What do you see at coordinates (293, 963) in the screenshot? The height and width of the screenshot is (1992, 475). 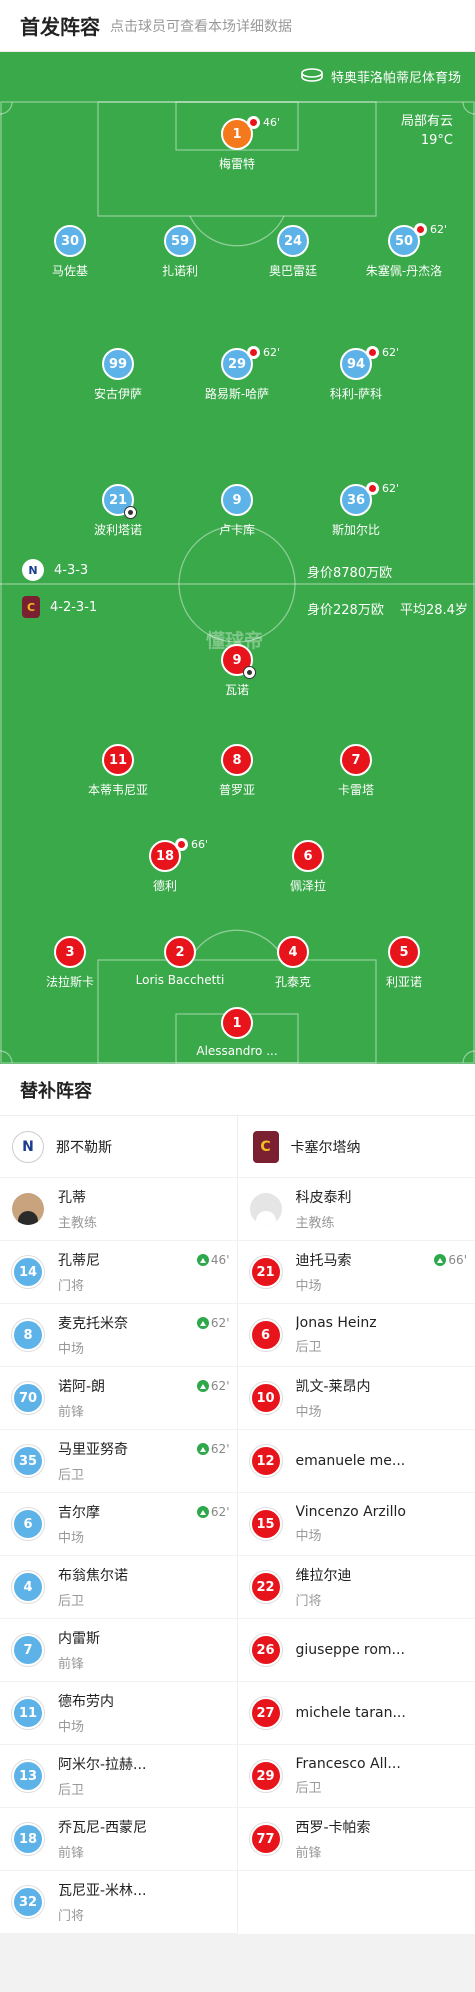 I see `away-player: 4 孔泰克` at bounding box center [293, 963].